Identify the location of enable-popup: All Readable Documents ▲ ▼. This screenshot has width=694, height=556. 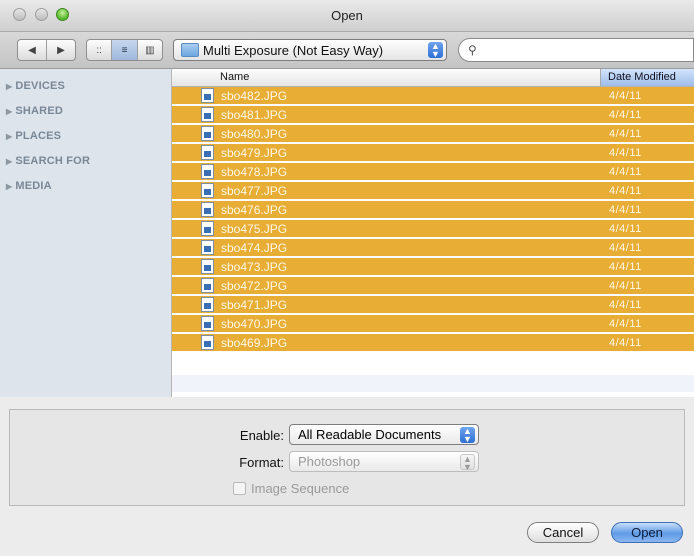
(384, 434).